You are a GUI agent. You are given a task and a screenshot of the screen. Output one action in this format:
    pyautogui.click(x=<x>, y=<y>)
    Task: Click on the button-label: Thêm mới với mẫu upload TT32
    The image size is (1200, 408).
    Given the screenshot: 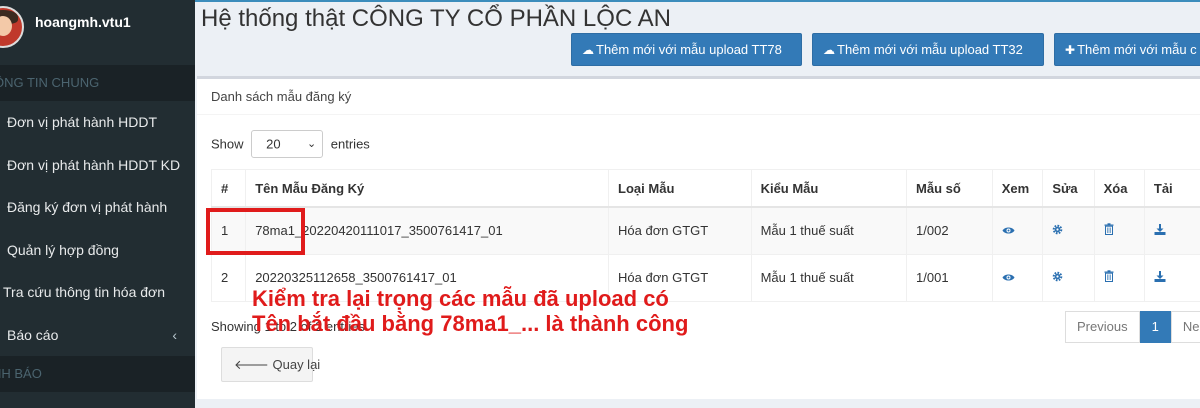 What is the action you would take?
    pyautogui.click(x=930, y=49)
    